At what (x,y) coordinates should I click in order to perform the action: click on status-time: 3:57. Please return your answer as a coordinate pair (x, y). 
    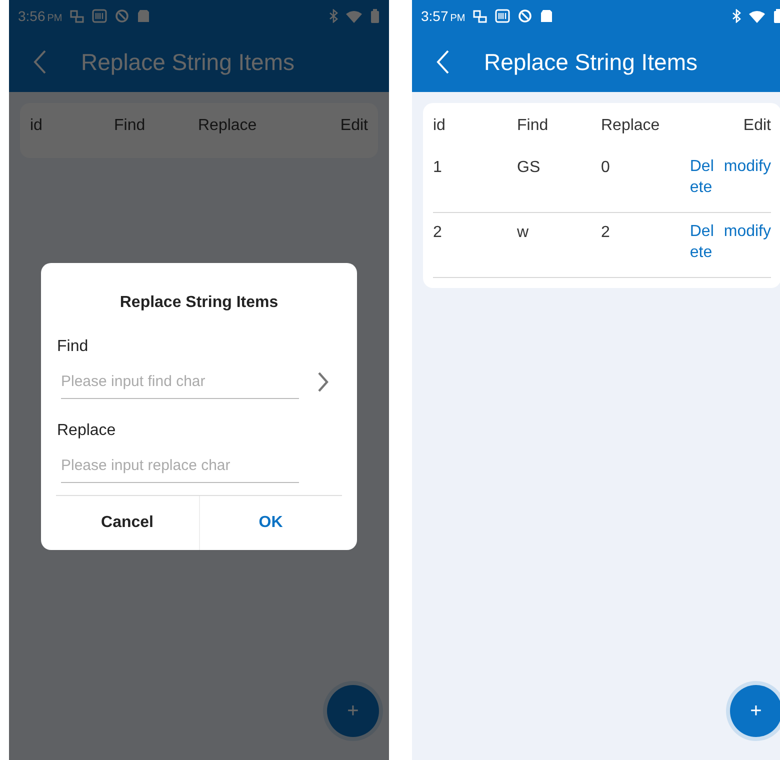
    Looking at the image, I should click on (434, 16).